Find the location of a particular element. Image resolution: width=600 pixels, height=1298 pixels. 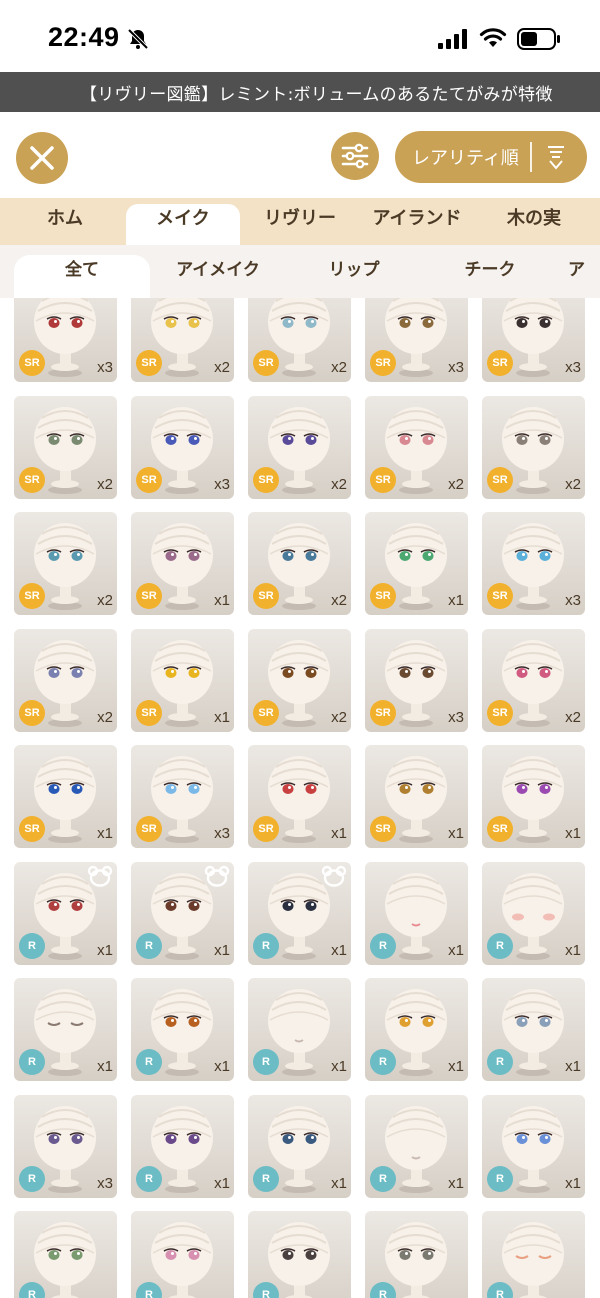

sort-button: レアリティ順 is located at coordinates (491, 157).